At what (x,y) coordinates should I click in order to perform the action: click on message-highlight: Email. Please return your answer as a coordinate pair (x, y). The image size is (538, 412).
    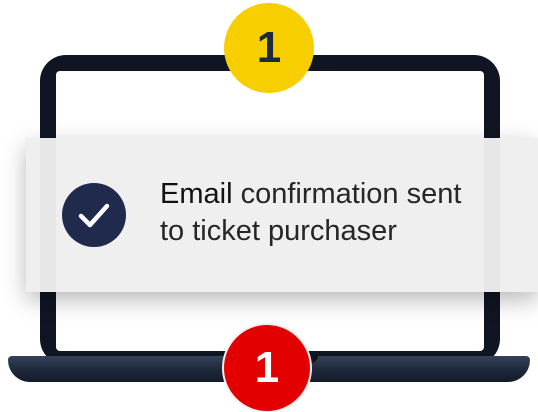
    Looking at the image, I should click on (196, 194).